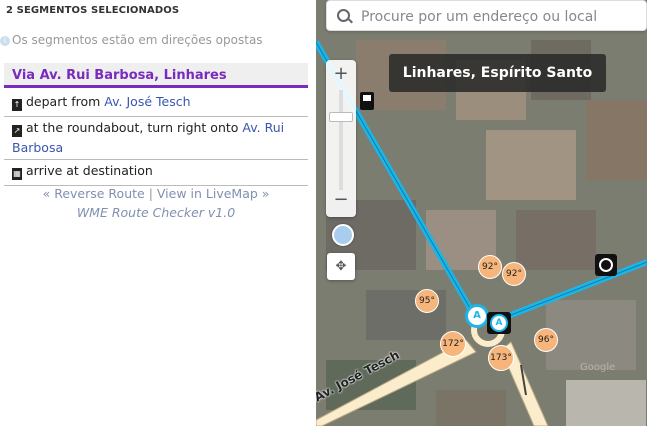 Image resolution: width=647 pixels, height=426 pixels. What do you see at coordinates (497, 73) in the screenshot?
I see `location-label: Linhares, Espírito Santo` at bounding box center [497, 73].